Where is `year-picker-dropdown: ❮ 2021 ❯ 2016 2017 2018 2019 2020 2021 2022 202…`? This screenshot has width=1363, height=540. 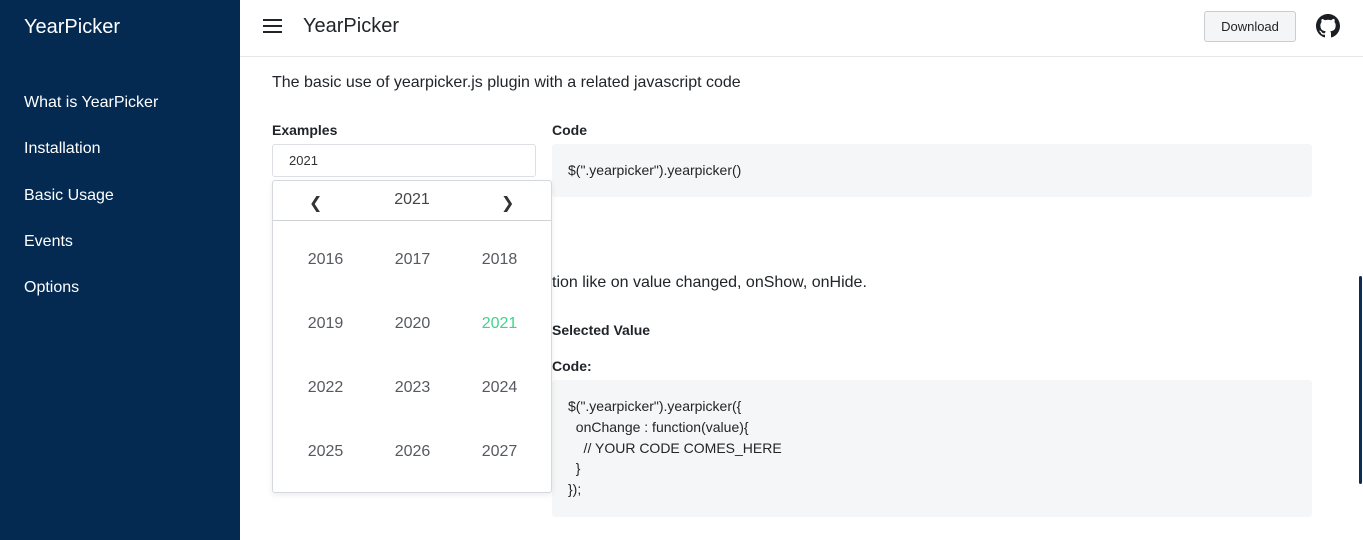
year-picker-dropdown: ❮ 2021 ❯ 2016 2017 2018 2019 2020 2021 2022 202… is located at coordinates (412, 336).